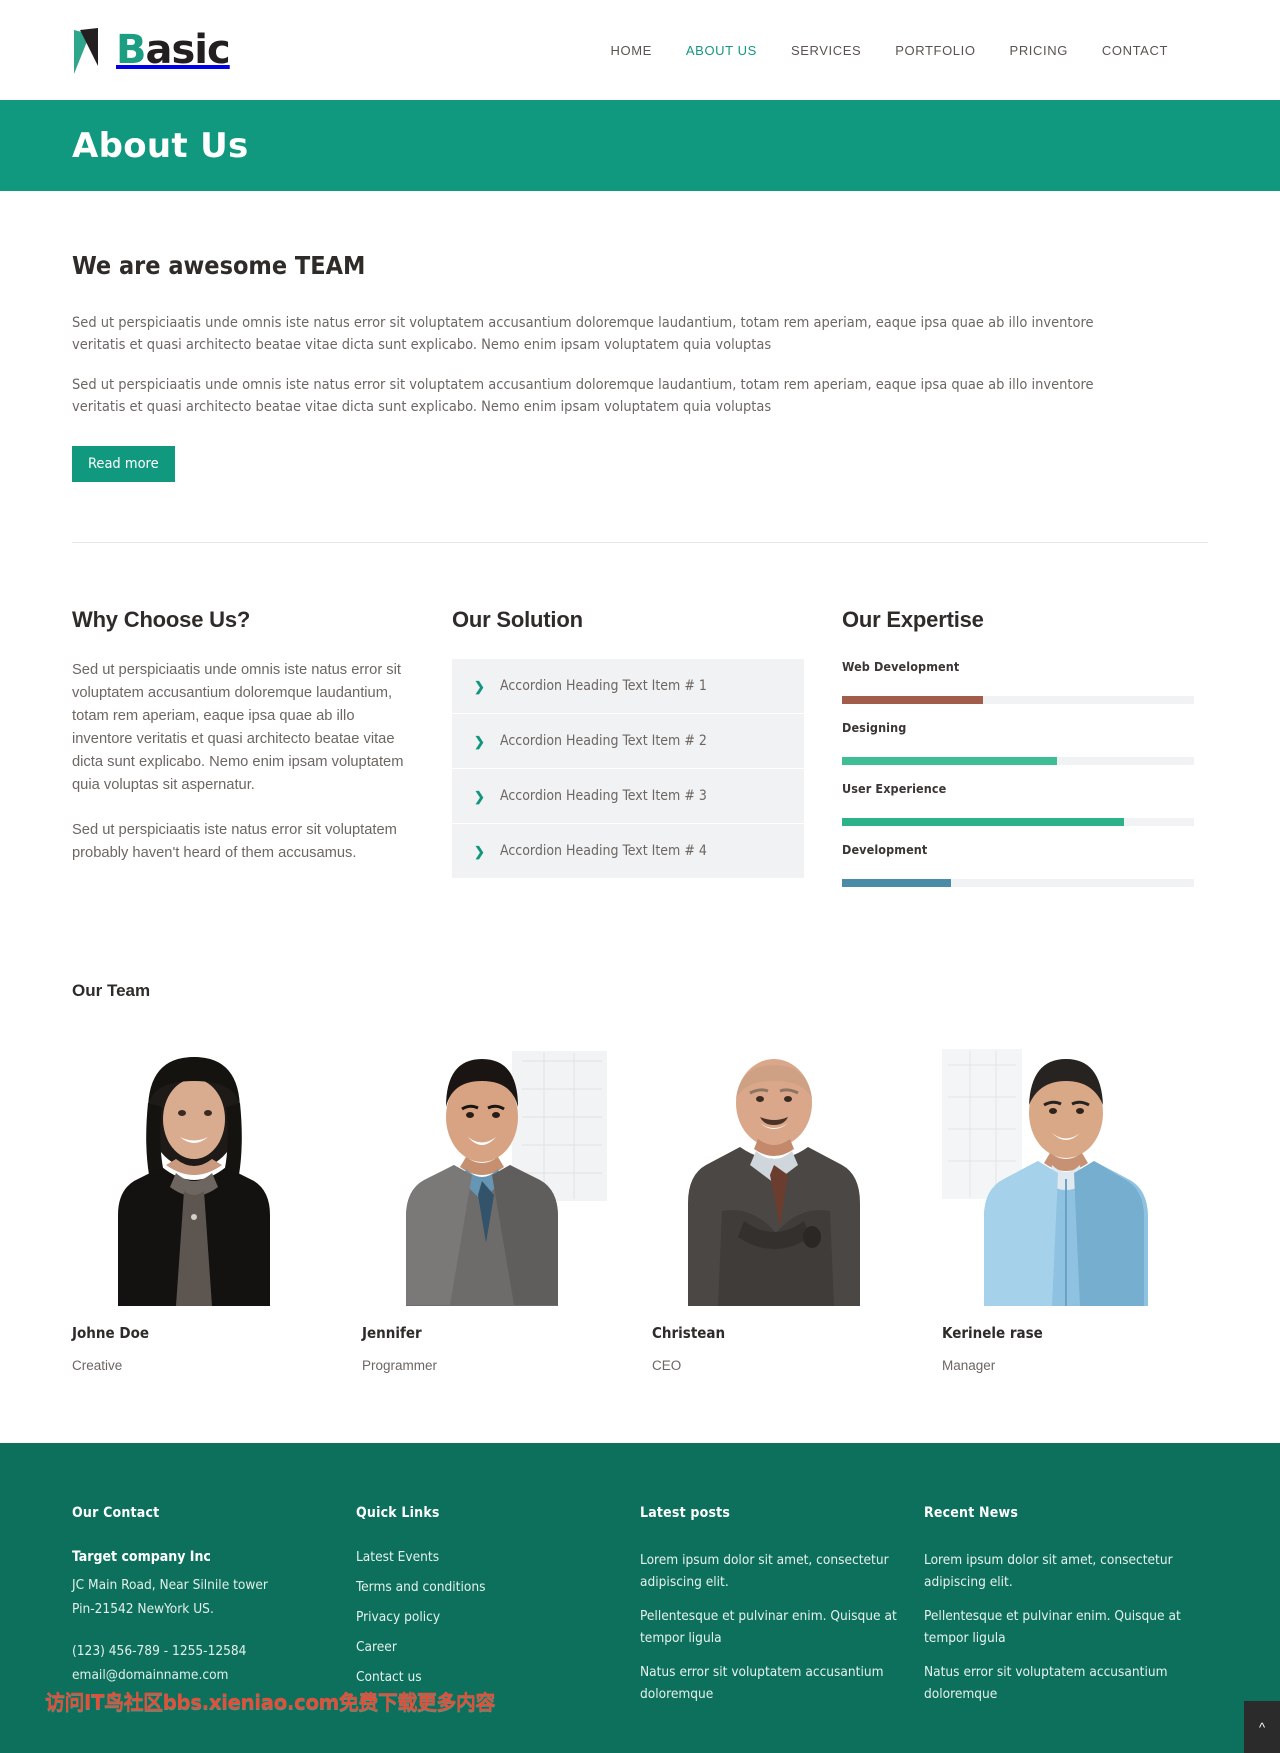 This screenshot has height=1753, width=1280. I want to click on team-photo-jennifer, so click(484, 1173).